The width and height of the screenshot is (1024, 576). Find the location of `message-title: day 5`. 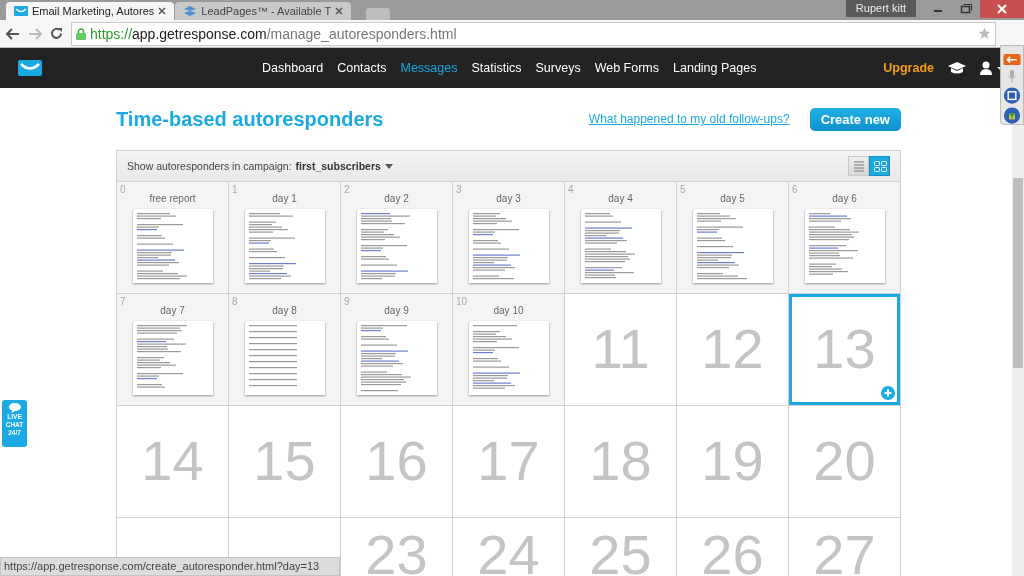

message-title: day 5 is located at coordinates (732, 198).